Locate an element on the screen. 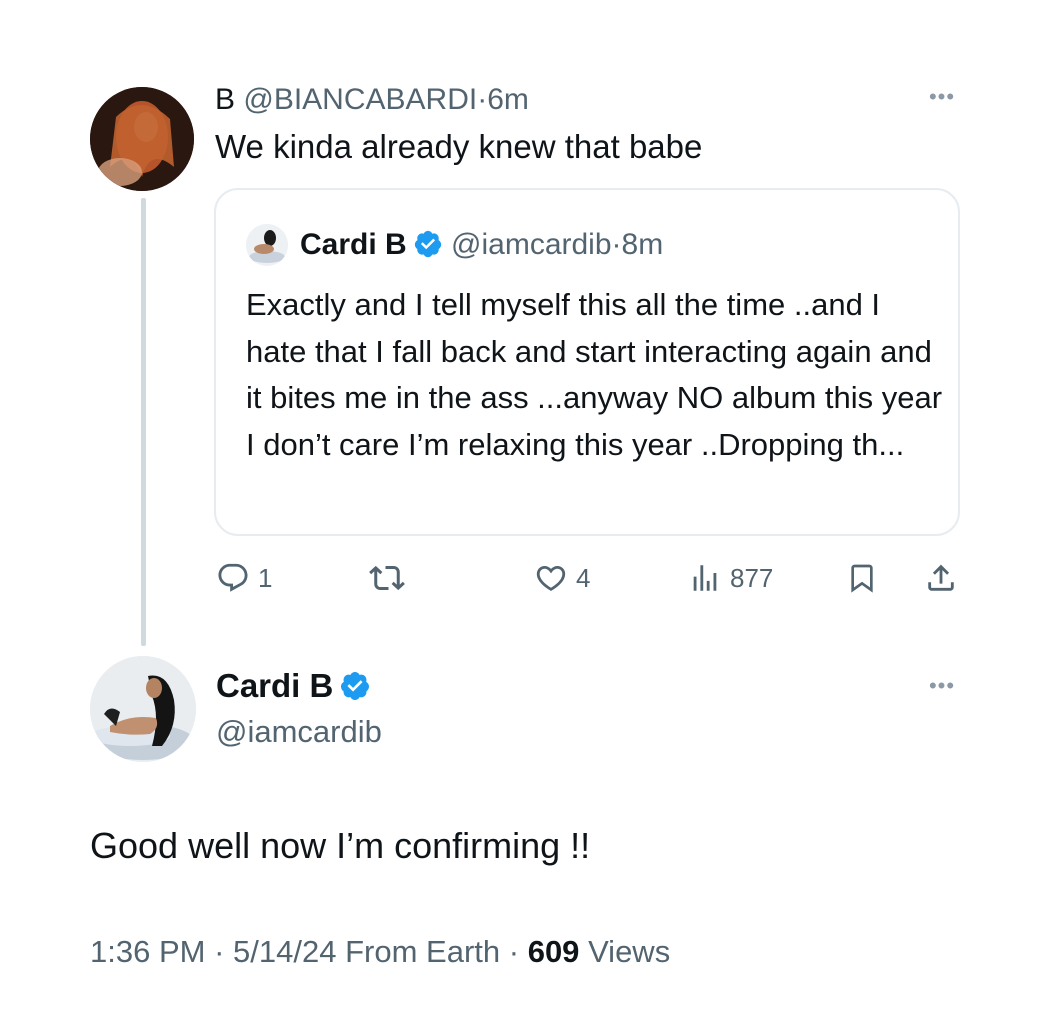 The image size is (1040, 1032). quoted-tweet-header: Cardi B @iamcardib·8m is located at coordinates (481, 245).